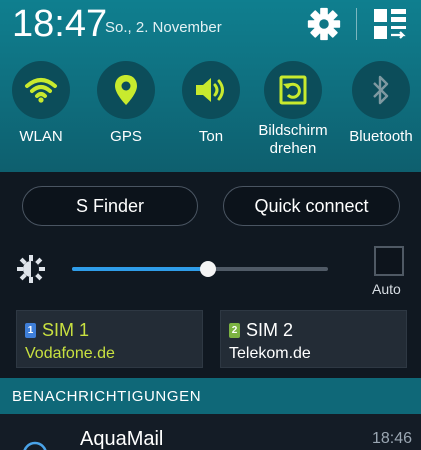 This screenshot has width=421, height=450. I want to click on quick-connect-button: Quick connect, so click(311, 206).